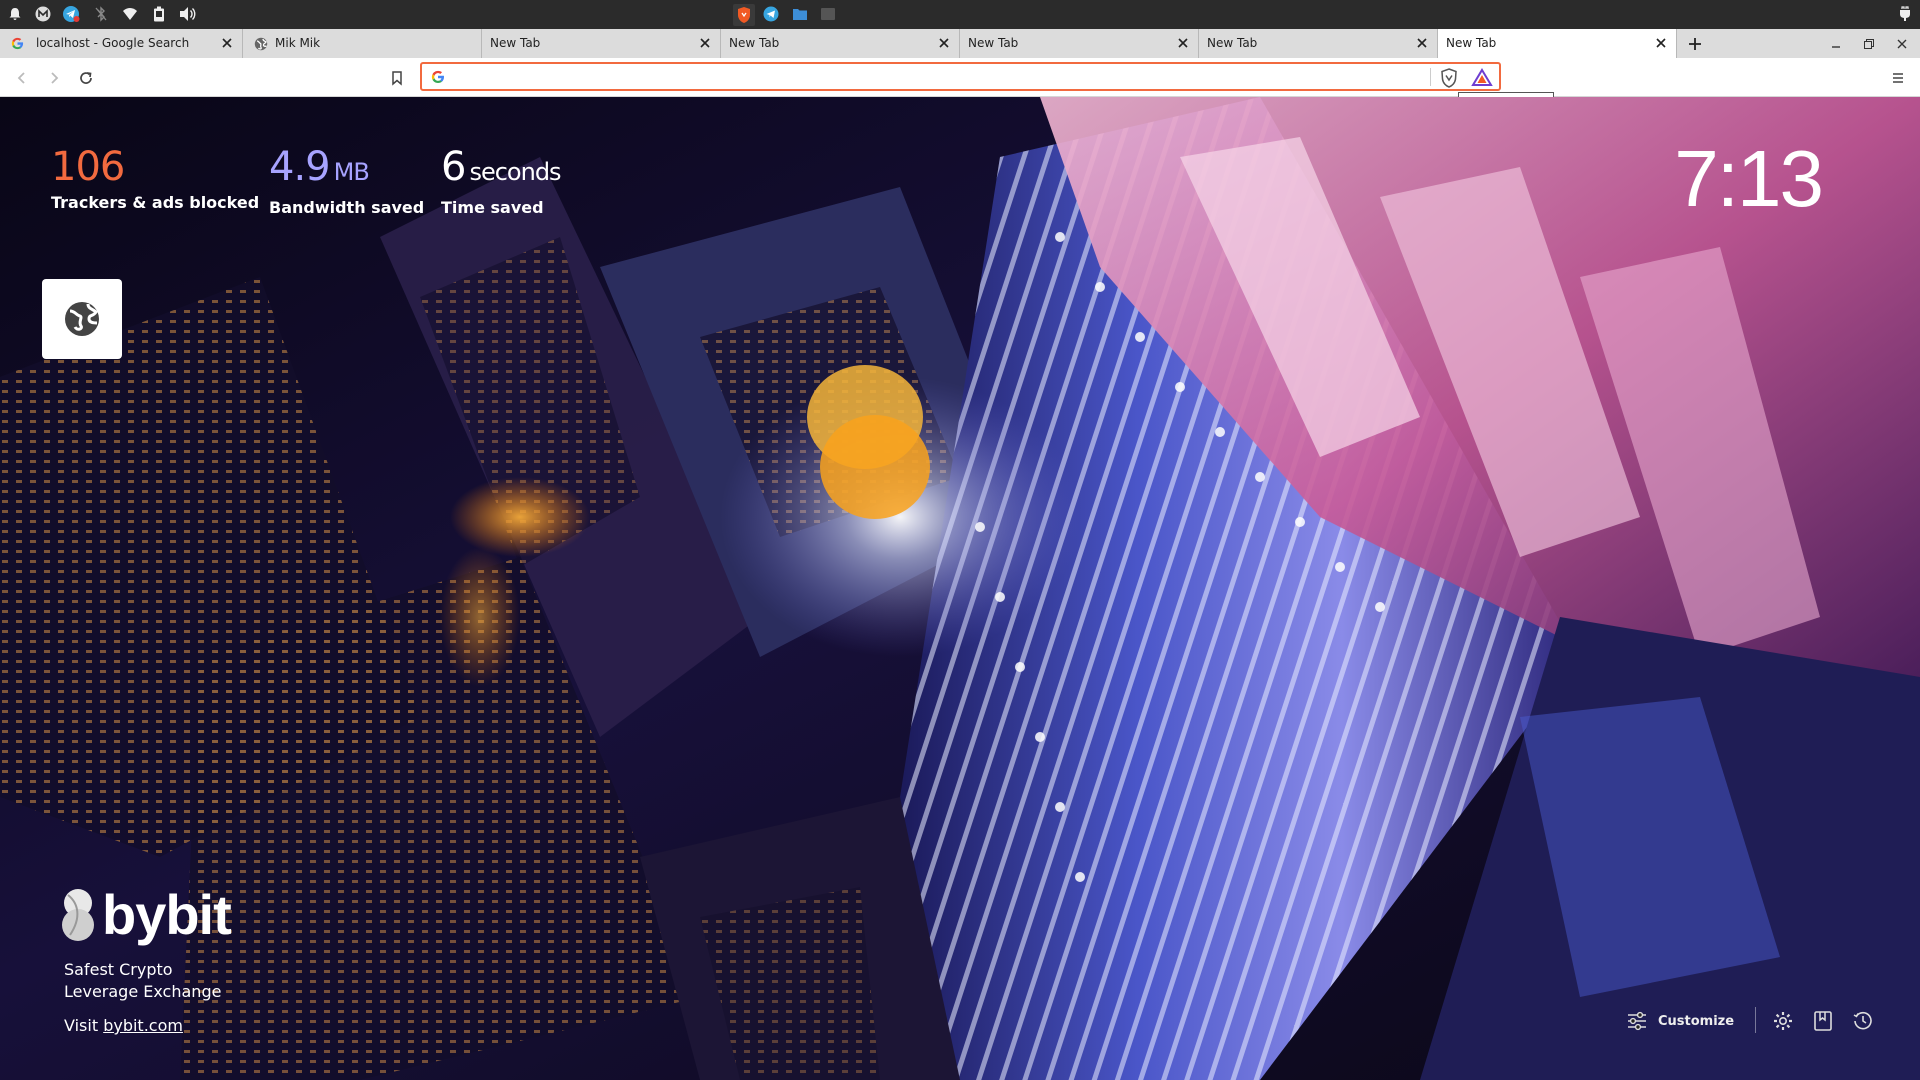 The width and height of the screenshot is (1920, 1080). I want to click on reload-button, so click(86, 78).